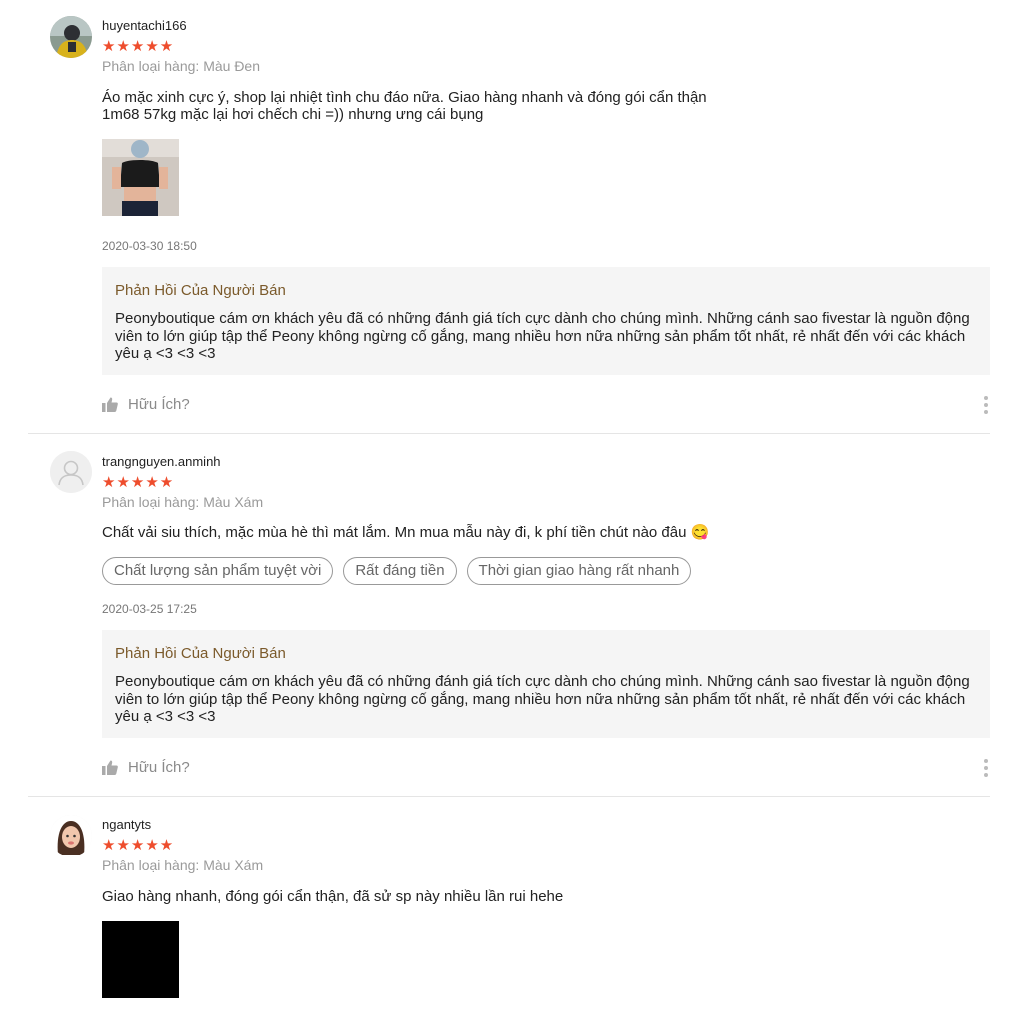  Describe the element at coordinates (579, 571) in the screenshot. I see `review-tag: Thời gian giao hàng rất nhanh` at that location.